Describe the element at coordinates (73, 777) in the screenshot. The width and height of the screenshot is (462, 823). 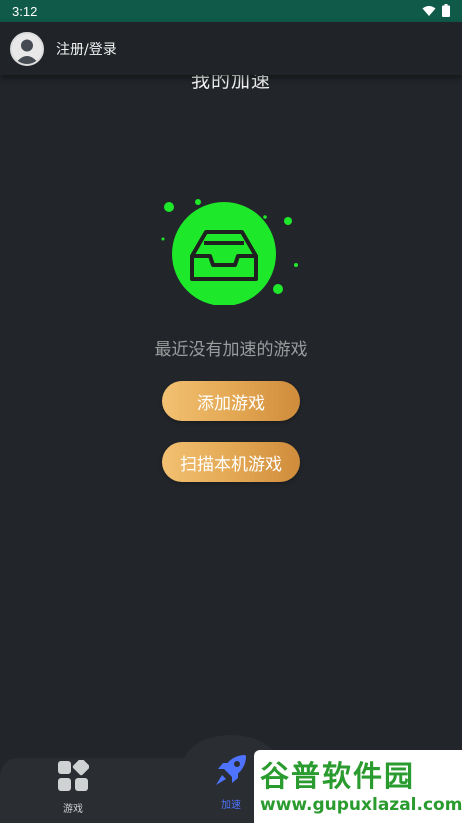
I see `grid-apps-icon` at that location.